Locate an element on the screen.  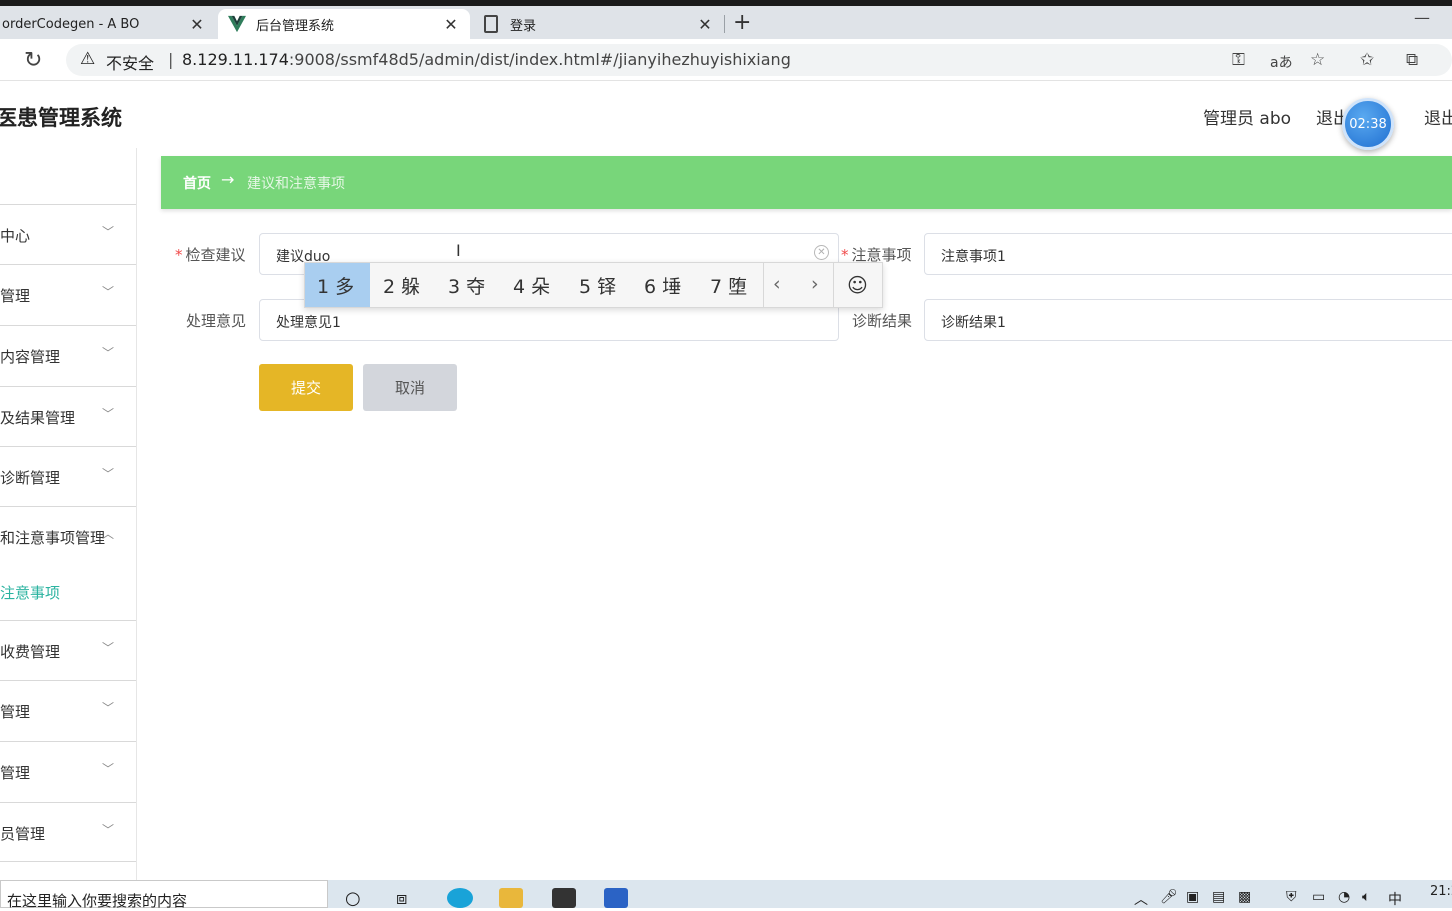
tab-login: 登录 ✕ is located at coordinates (598, 24).